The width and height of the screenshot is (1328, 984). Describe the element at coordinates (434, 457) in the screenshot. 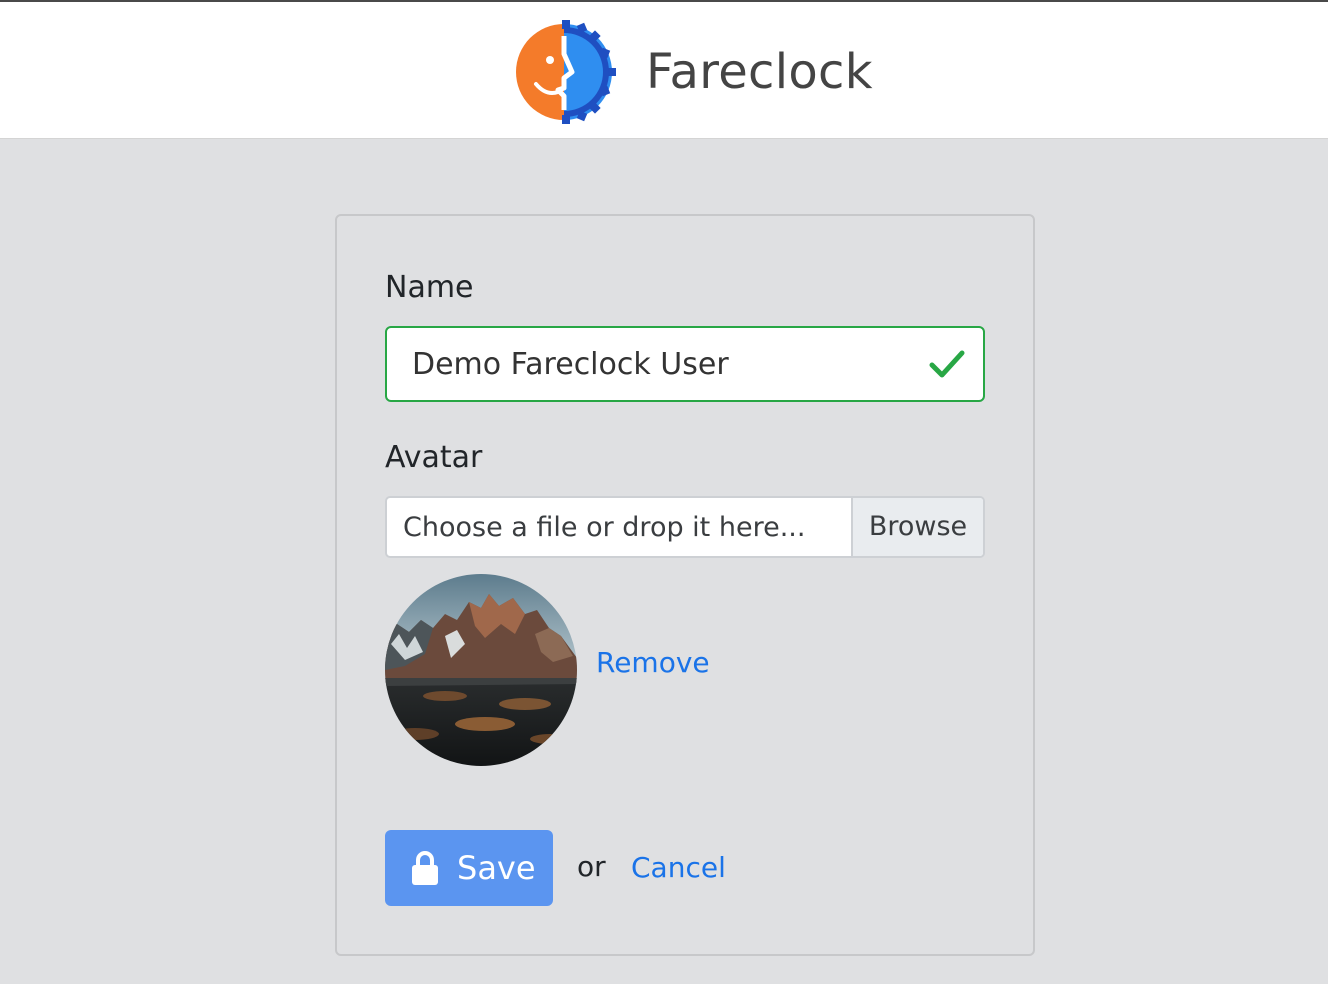

I see `avatar-label: Avatar` at that location.